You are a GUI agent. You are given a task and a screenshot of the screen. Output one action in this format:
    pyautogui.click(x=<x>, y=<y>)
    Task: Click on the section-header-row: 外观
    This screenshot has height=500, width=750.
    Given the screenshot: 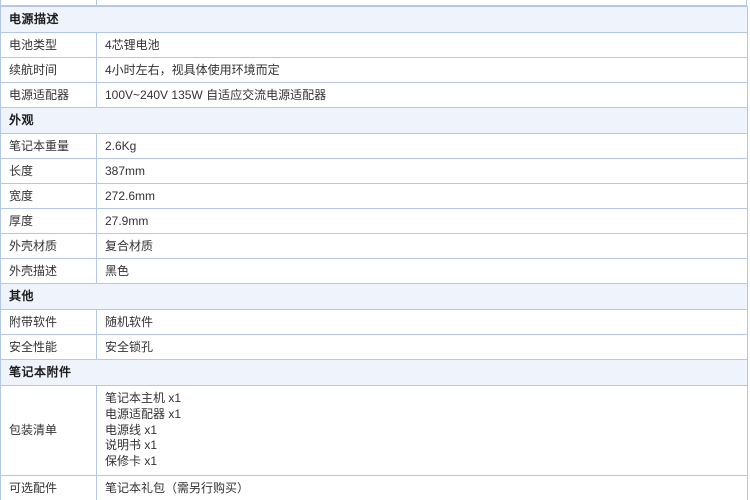 What is the action you would take?
    pyautogui.click(x=374, y=120)
    